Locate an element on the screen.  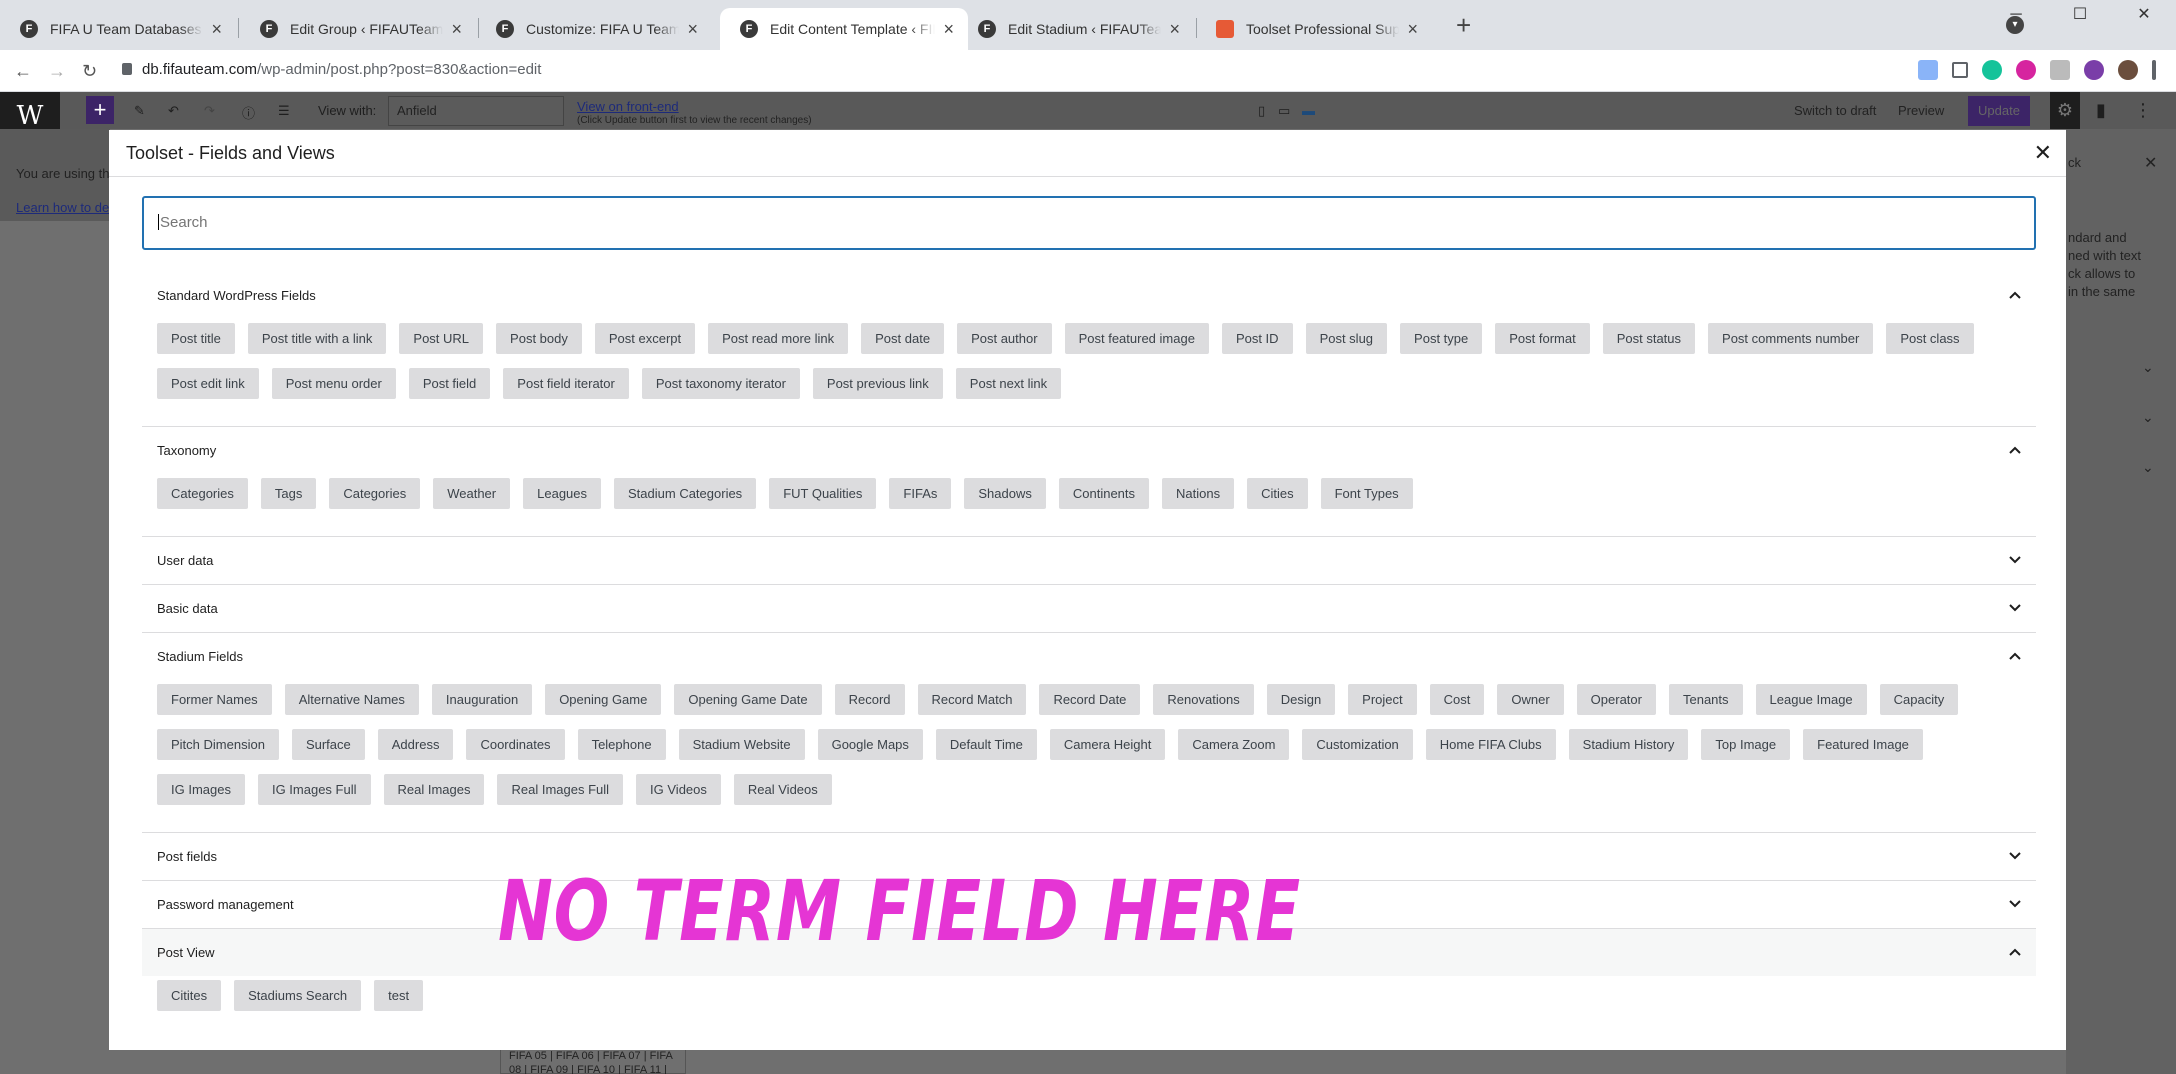
field-button: Stadium Website is located at coordinates (741, 744).